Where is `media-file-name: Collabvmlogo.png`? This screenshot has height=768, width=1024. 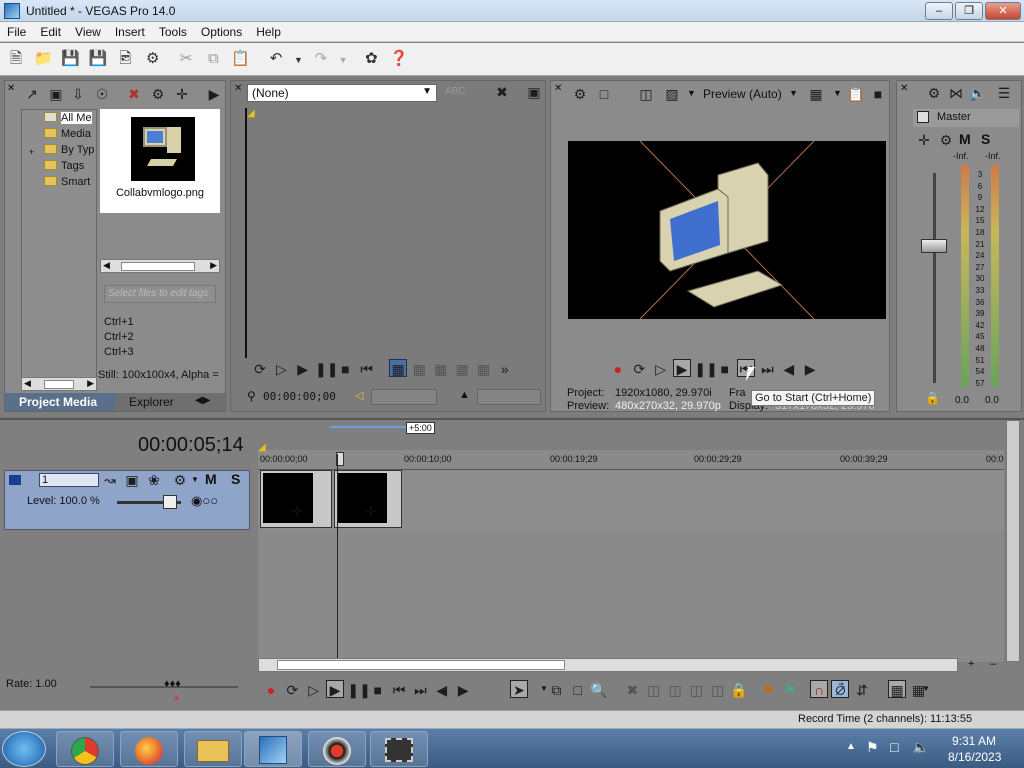 media-file-name: Collabvmlogo.png is located at coordinates (160, 193).